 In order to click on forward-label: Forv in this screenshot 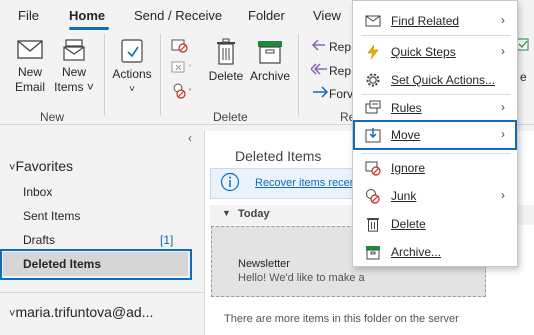, I will do `click(341, 94)`.